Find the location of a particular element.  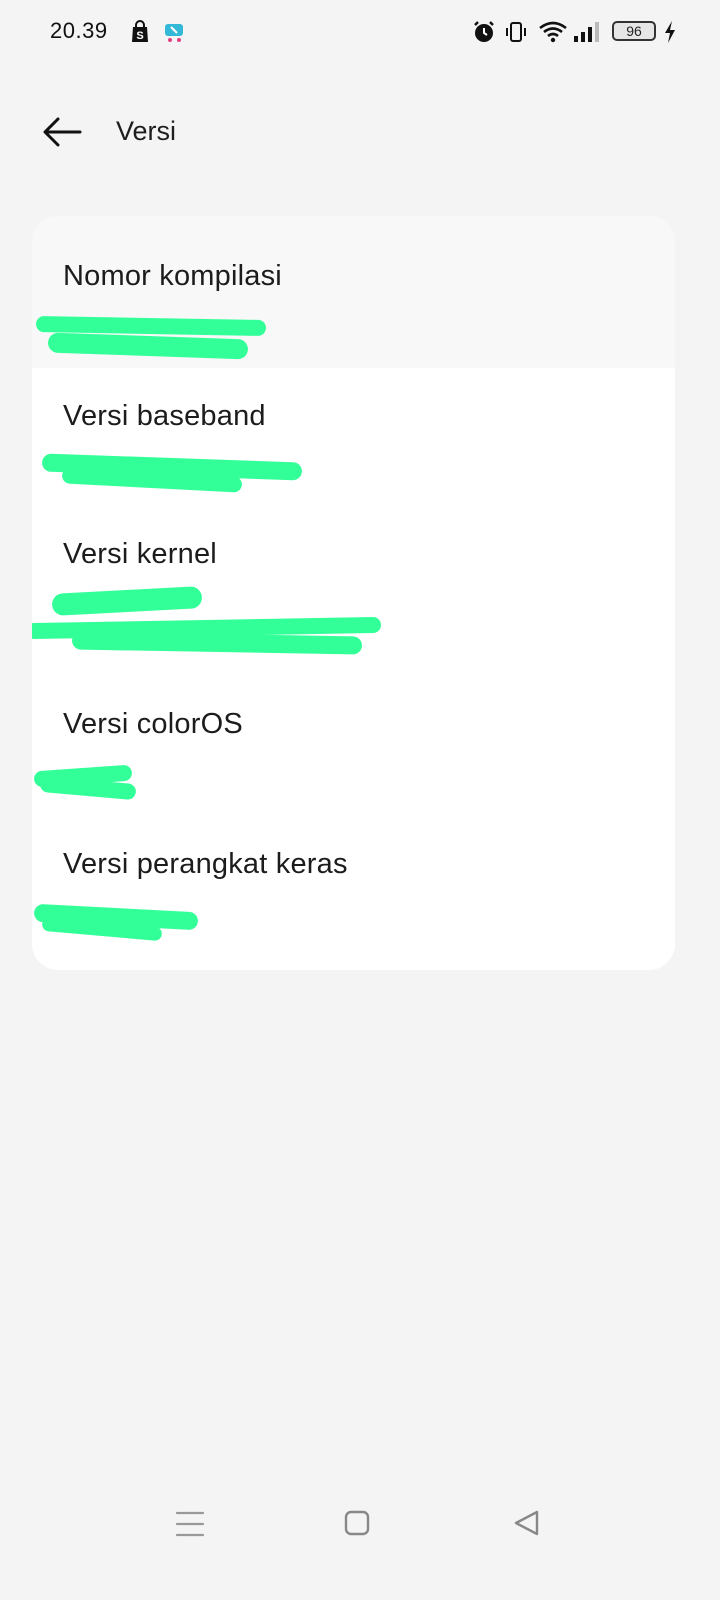

row-label-coloros: Versi colorOS is located at coordinates (153, 724).